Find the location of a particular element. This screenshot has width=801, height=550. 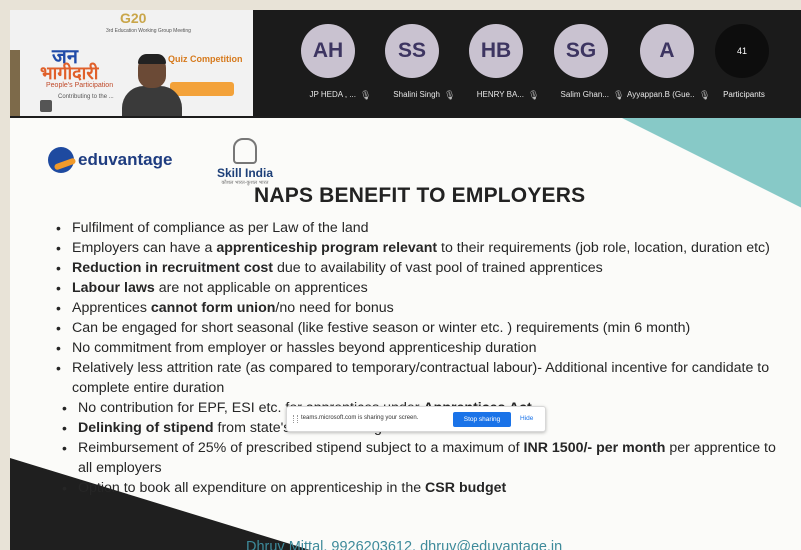

g20-logo-text: G20 is located at coordinates (133, 18).